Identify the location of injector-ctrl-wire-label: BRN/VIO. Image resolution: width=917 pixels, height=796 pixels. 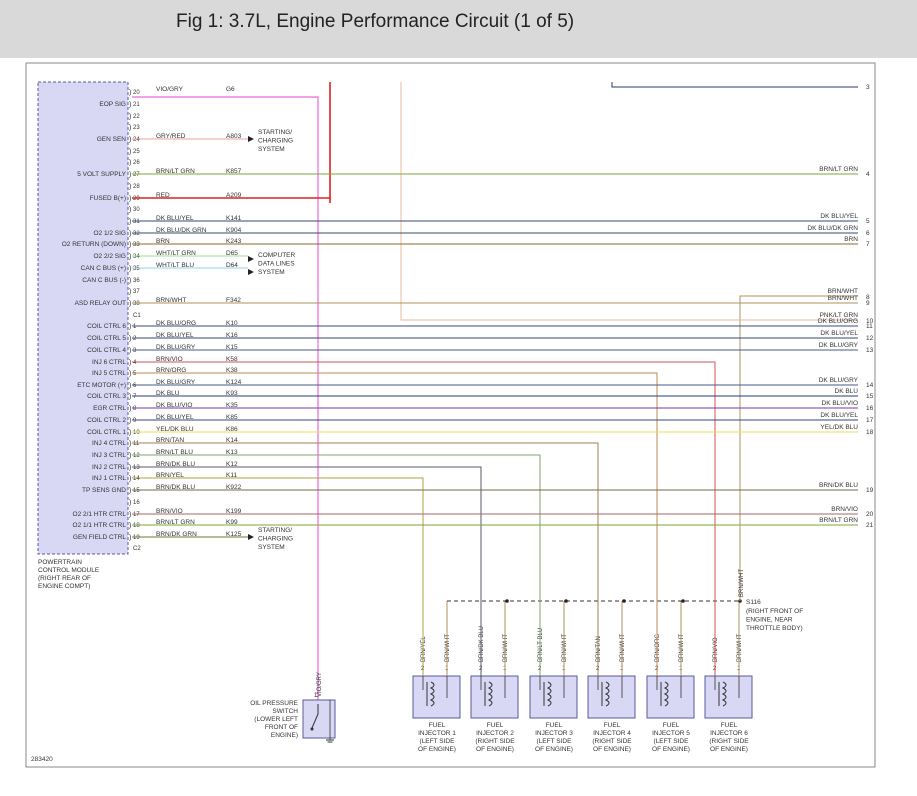
(716, 649).